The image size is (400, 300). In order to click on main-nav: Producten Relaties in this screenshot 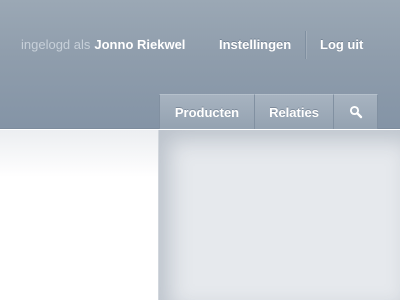, I will do `click(268, 111)`.